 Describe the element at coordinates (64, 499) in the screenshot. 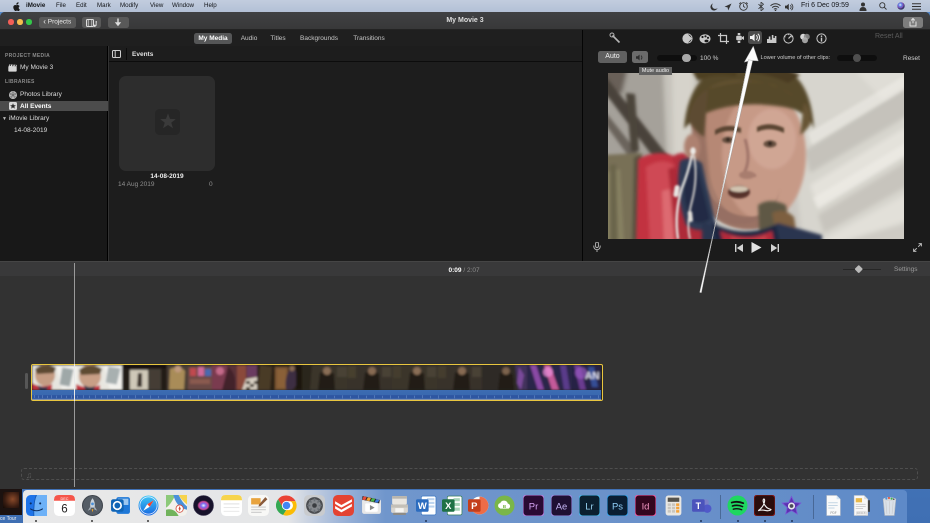

I see `svg-text: DEC` at that location.